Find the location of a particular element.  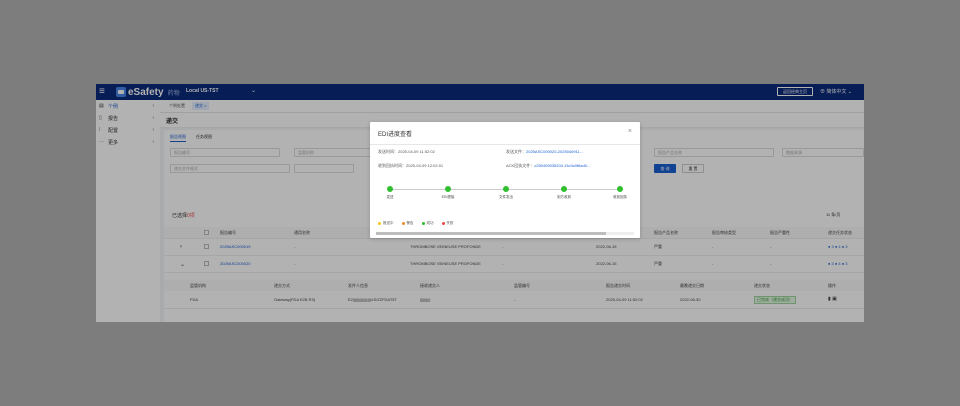

legend-item: 成功 is located at coordinates (427, 223).